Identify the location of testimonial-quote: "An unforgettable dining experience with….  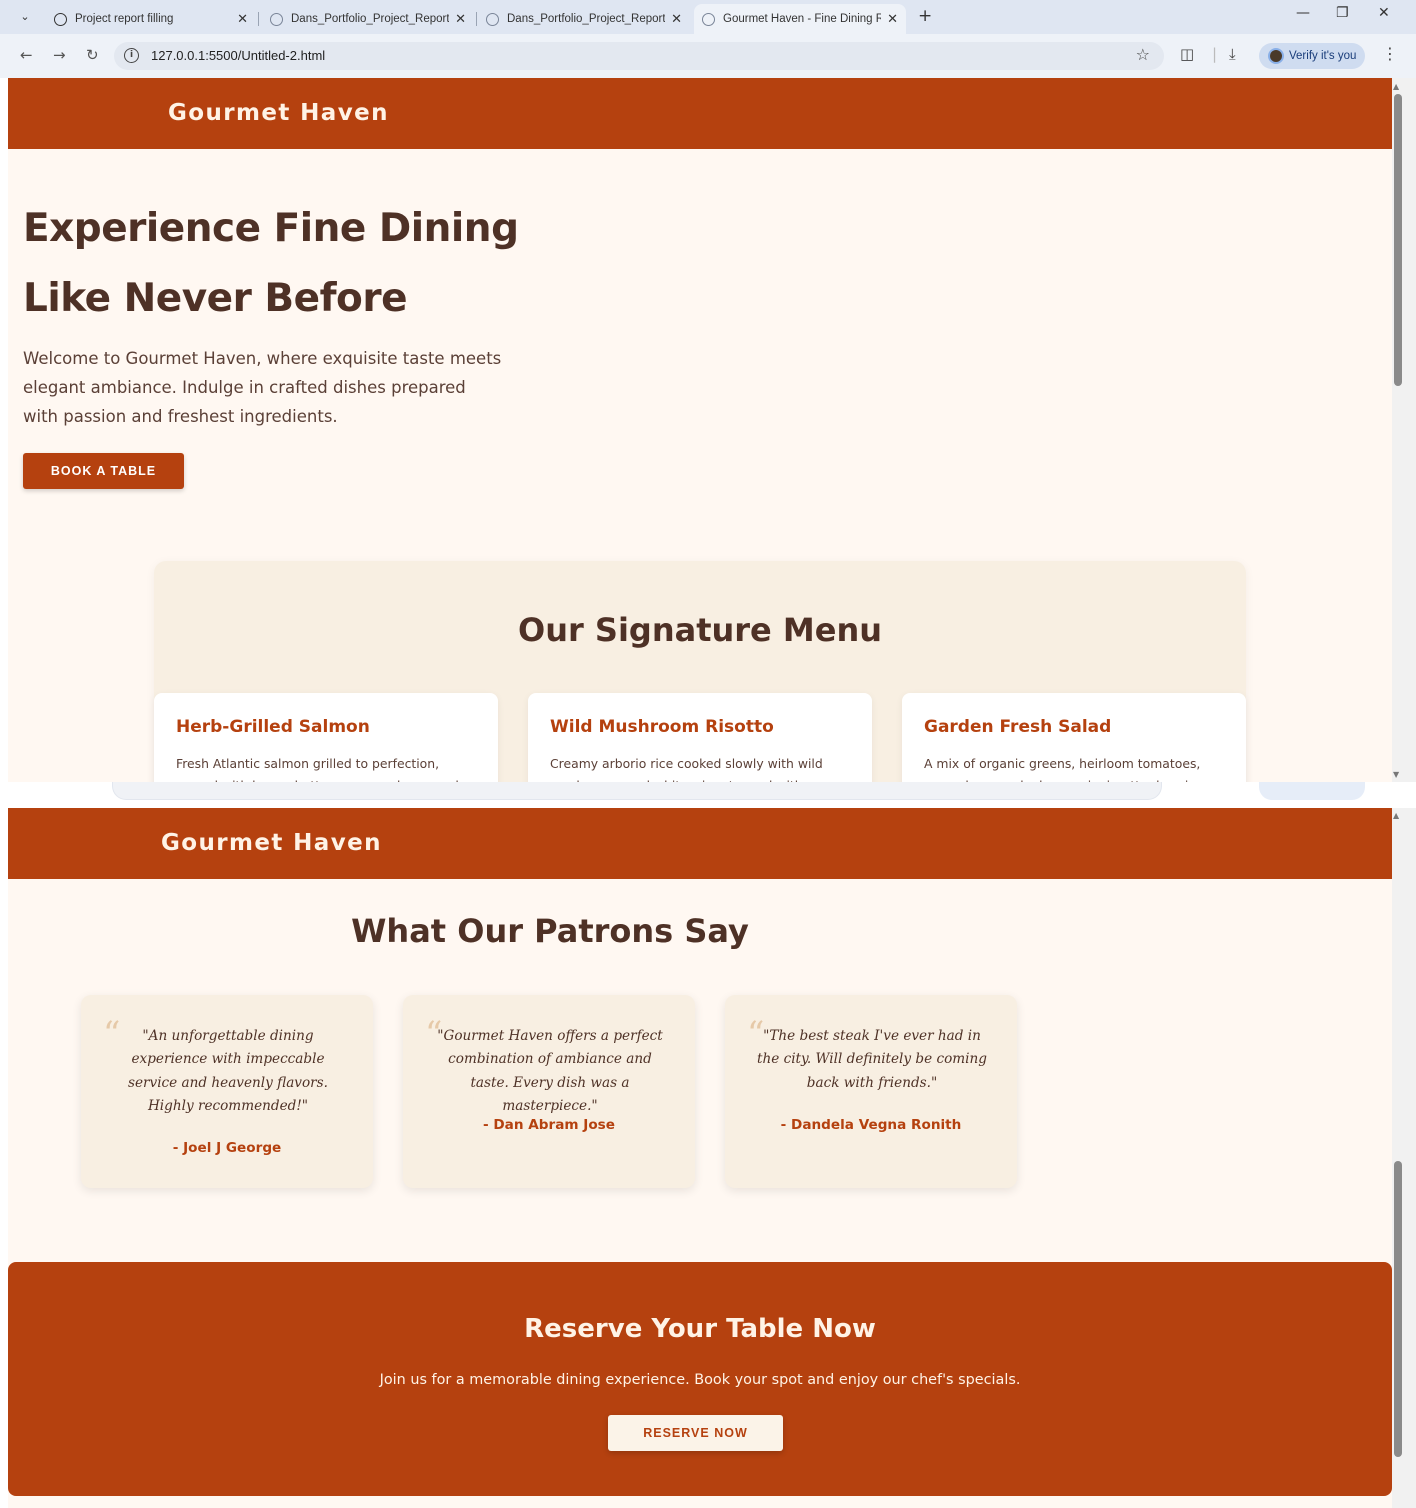
(228, 1071).